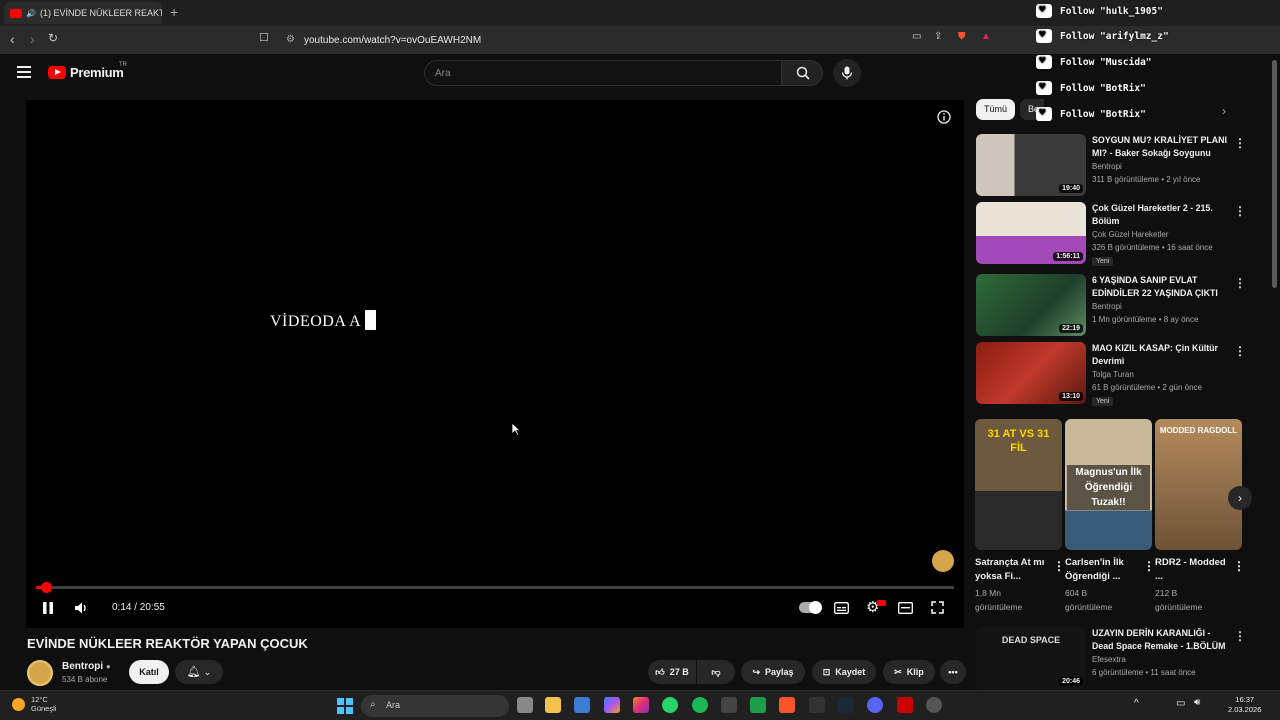  Describe the element at coordinates (953, 672) in the screenshot. I see `more-actions-button: •••` at that location.